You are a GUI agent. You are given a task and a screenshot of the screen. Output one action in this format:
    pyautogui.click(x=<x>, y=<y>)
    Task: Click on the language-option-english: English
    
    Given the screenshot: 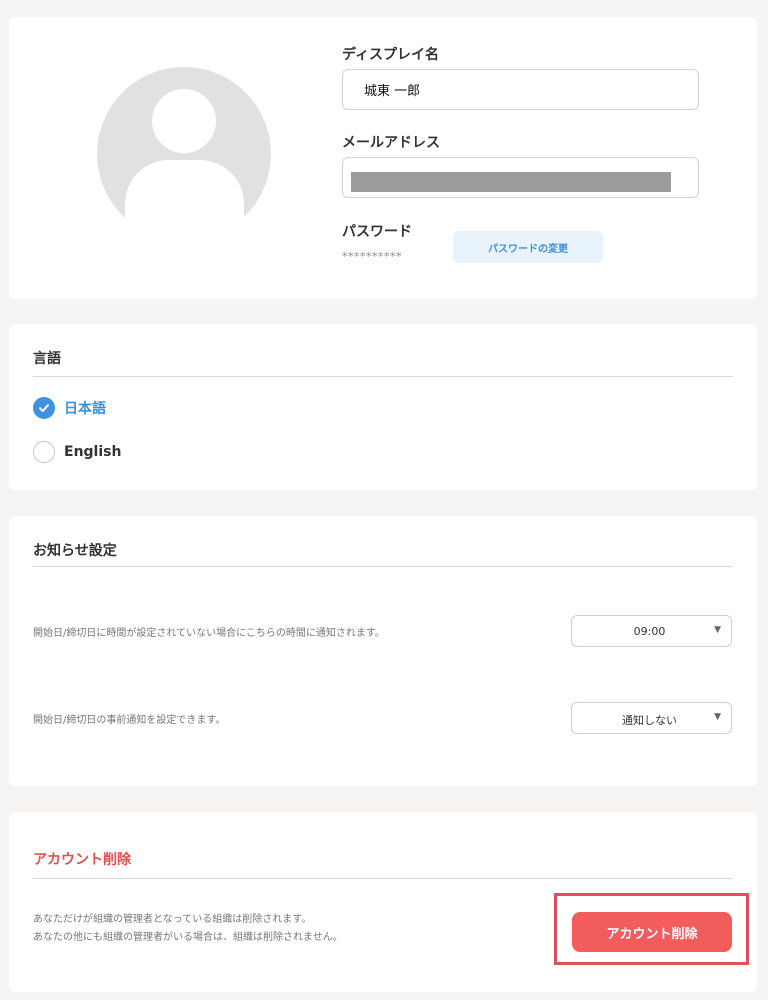 What is the action you would take?
    pyautogui.click(x=77, y=452)
    